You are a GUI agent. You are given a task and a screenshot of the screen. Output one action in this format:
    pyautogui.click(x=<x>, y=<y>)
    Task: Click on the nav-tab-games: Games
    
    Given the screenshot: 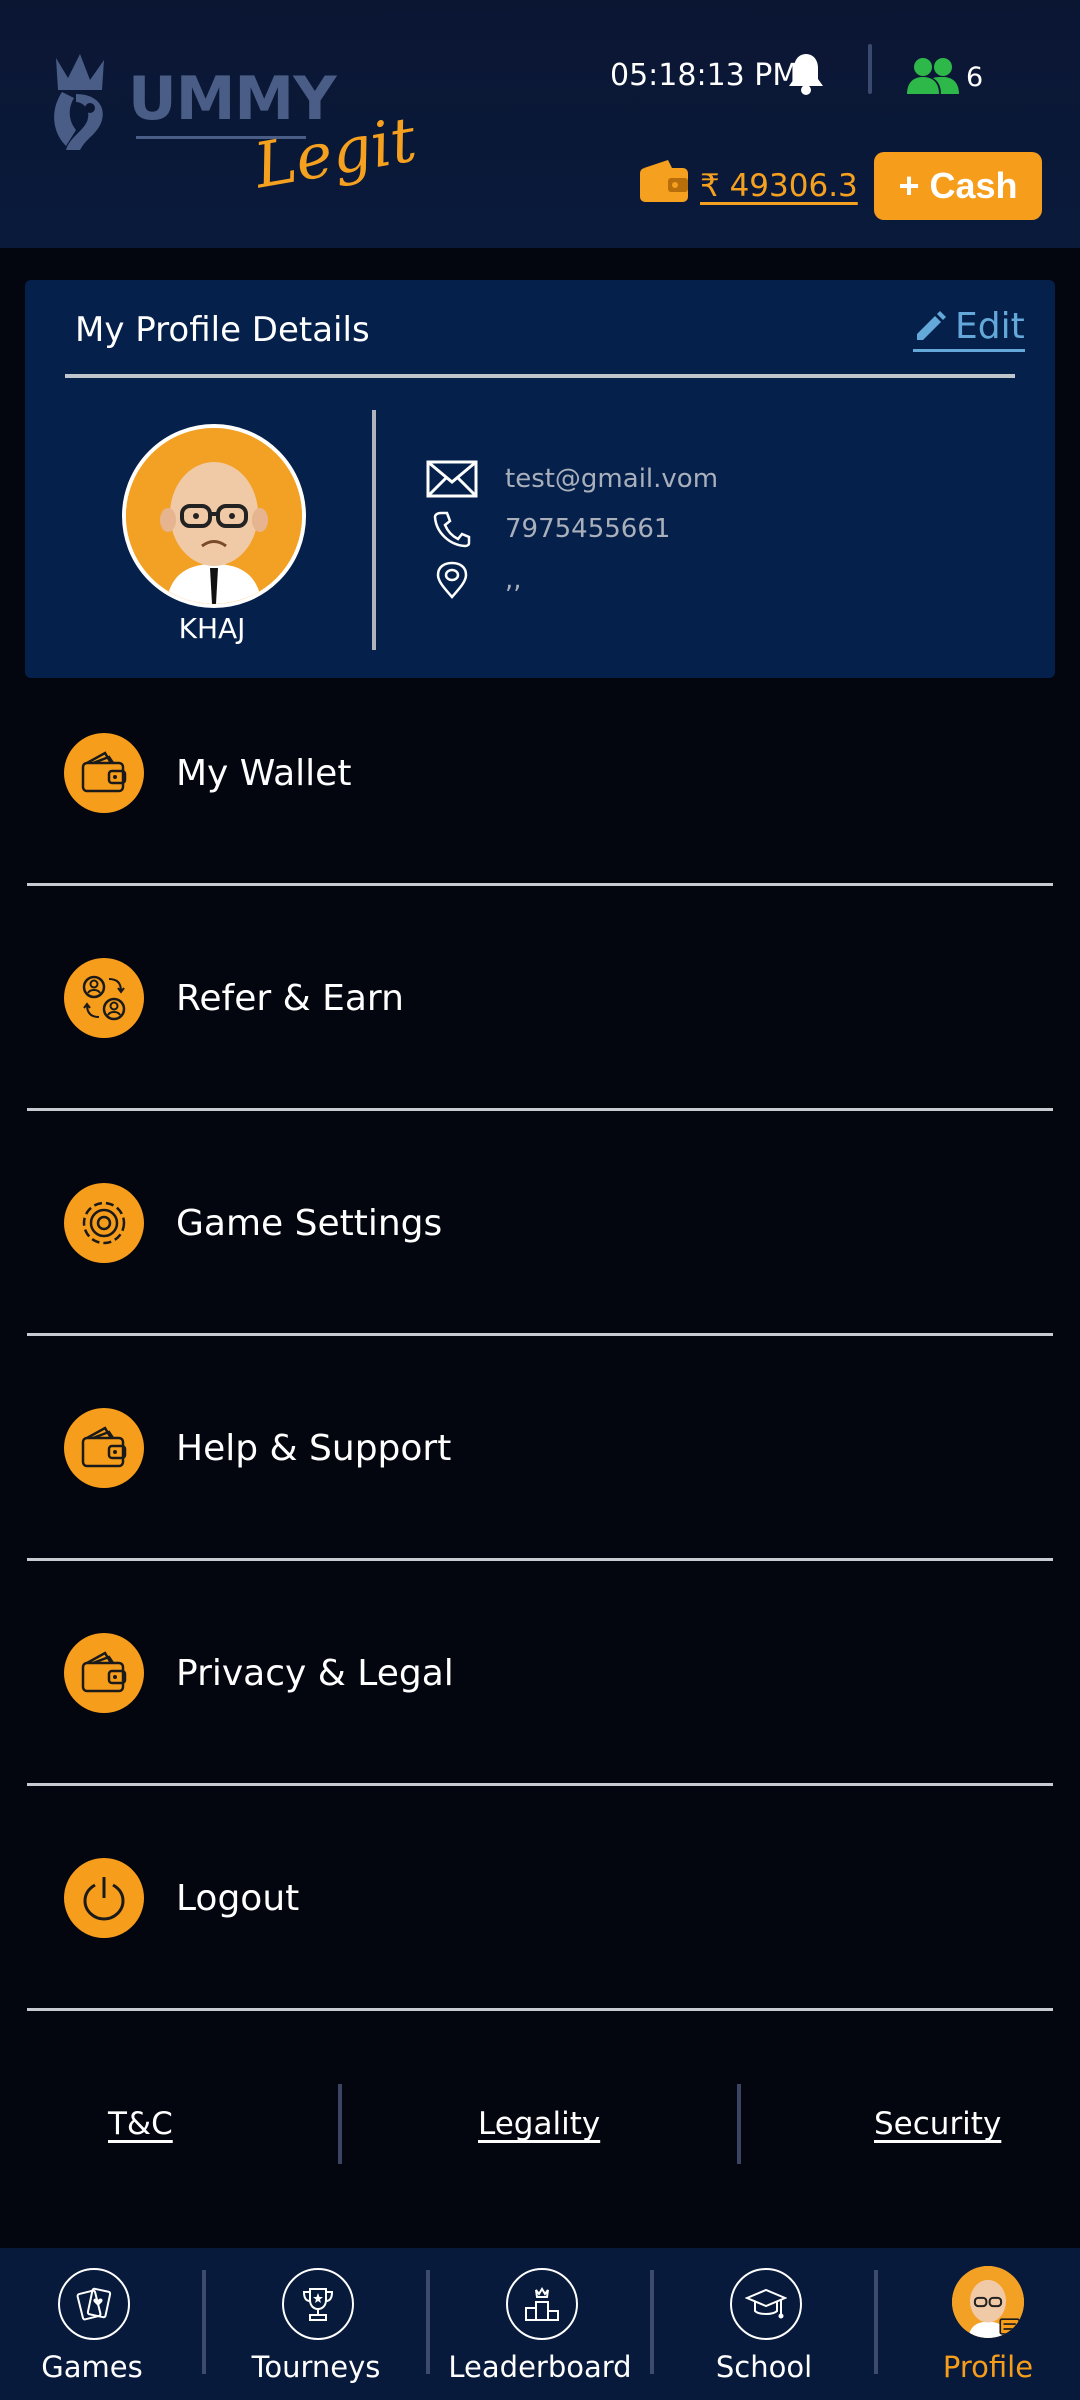 What is the action you would take?
    pyautogui.click(x=97, y=2334)
    